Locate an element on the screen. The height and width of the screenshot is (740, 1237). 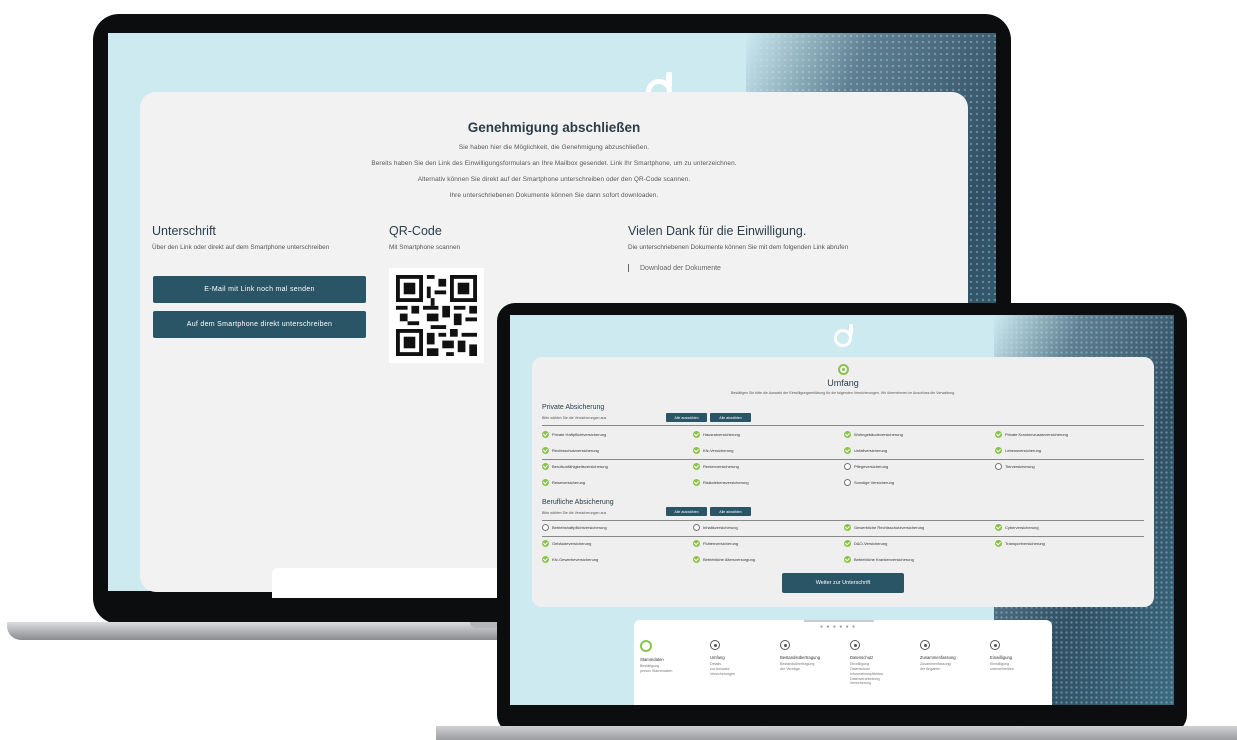
bottom-card-partial is located at coordinates (392, 583).